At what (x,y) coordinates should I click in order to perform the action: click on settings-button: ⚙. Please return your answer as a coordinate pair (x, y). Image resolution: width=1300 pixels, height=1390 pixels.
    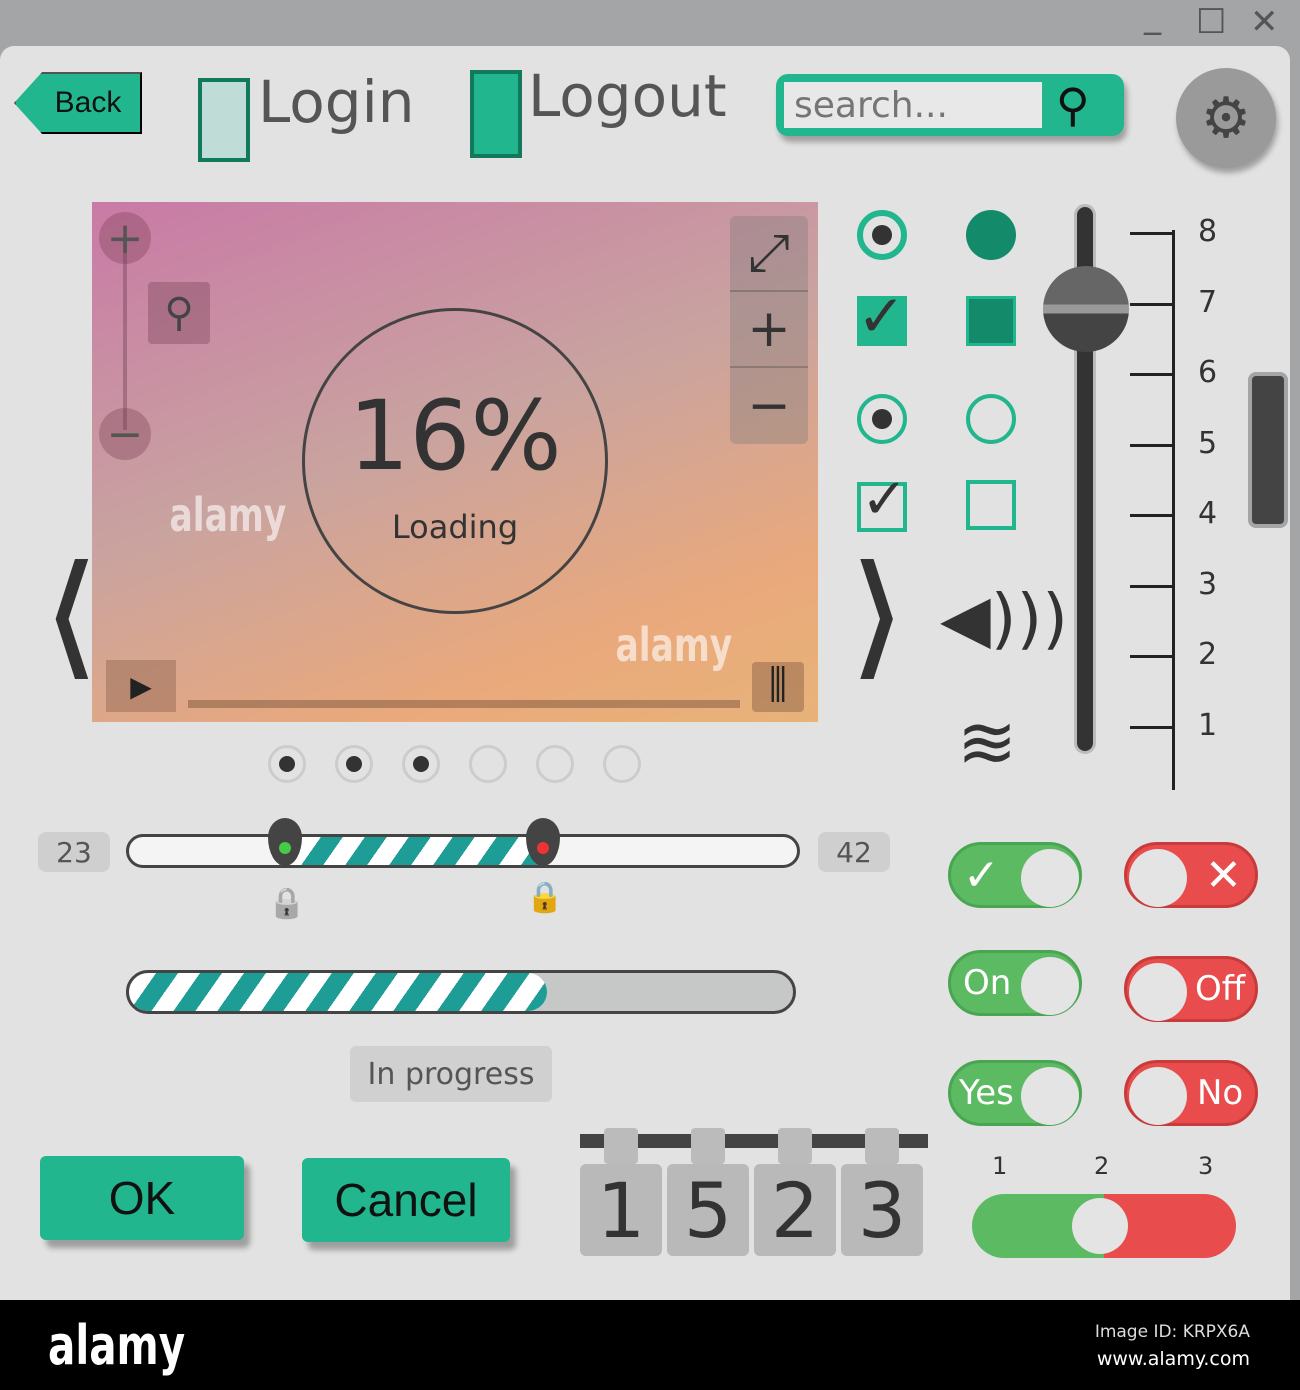
    Looking at the image, I should click on (1226, 118).